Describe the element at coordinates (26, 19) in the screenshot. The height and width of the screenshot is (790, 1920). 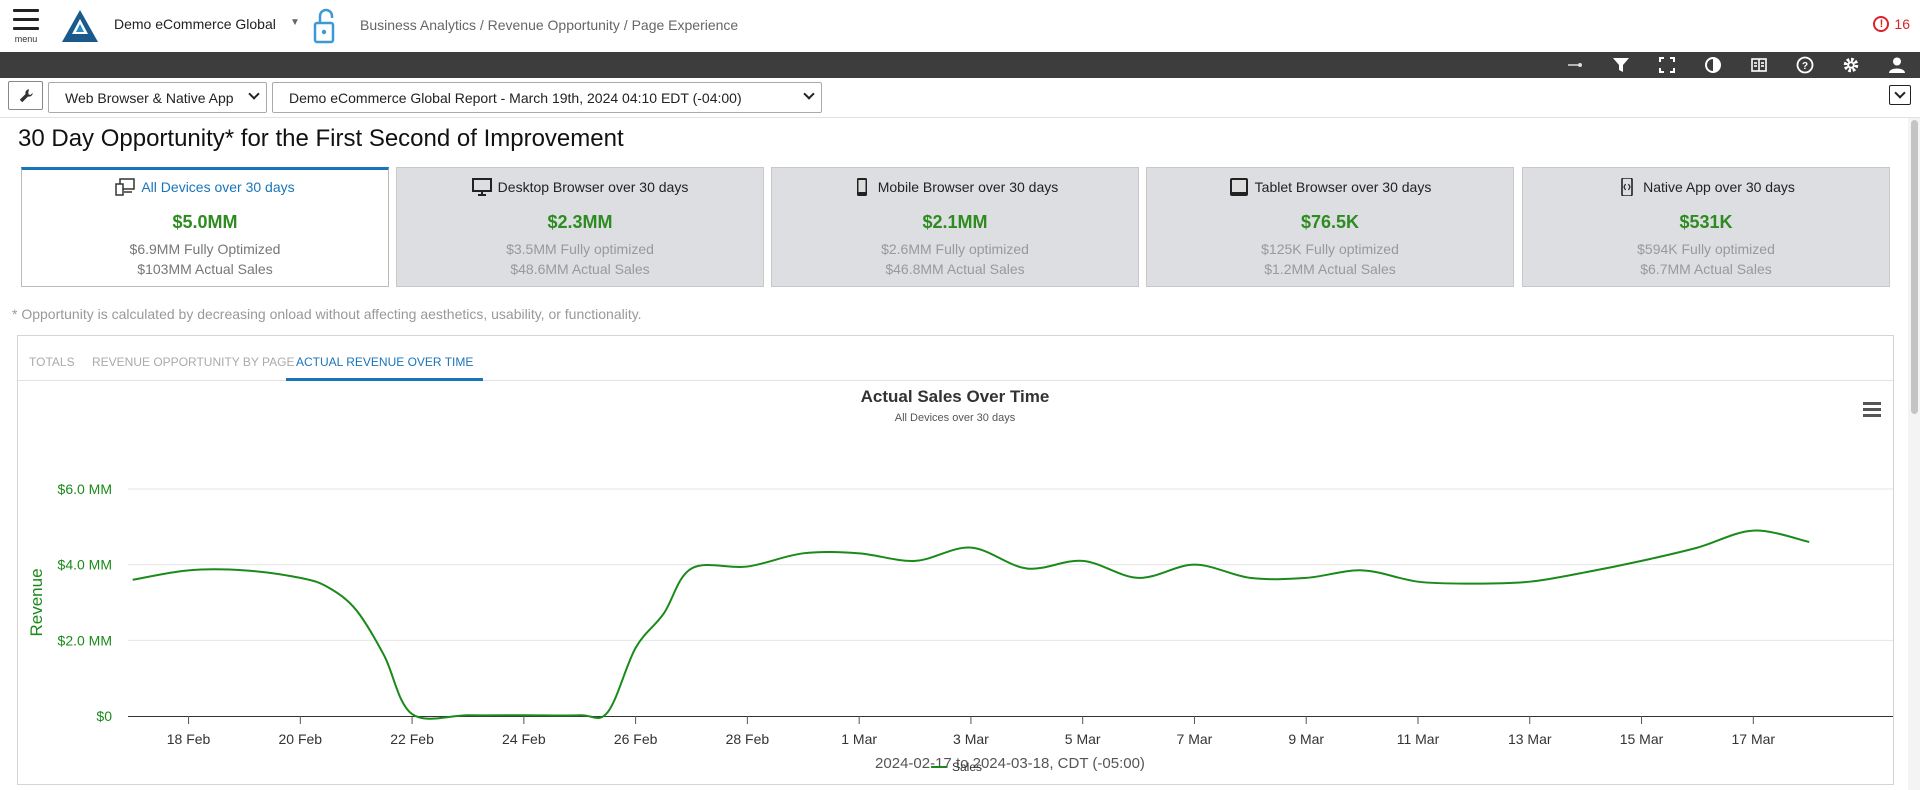
I see `hamburger-icon-bar` at that location.